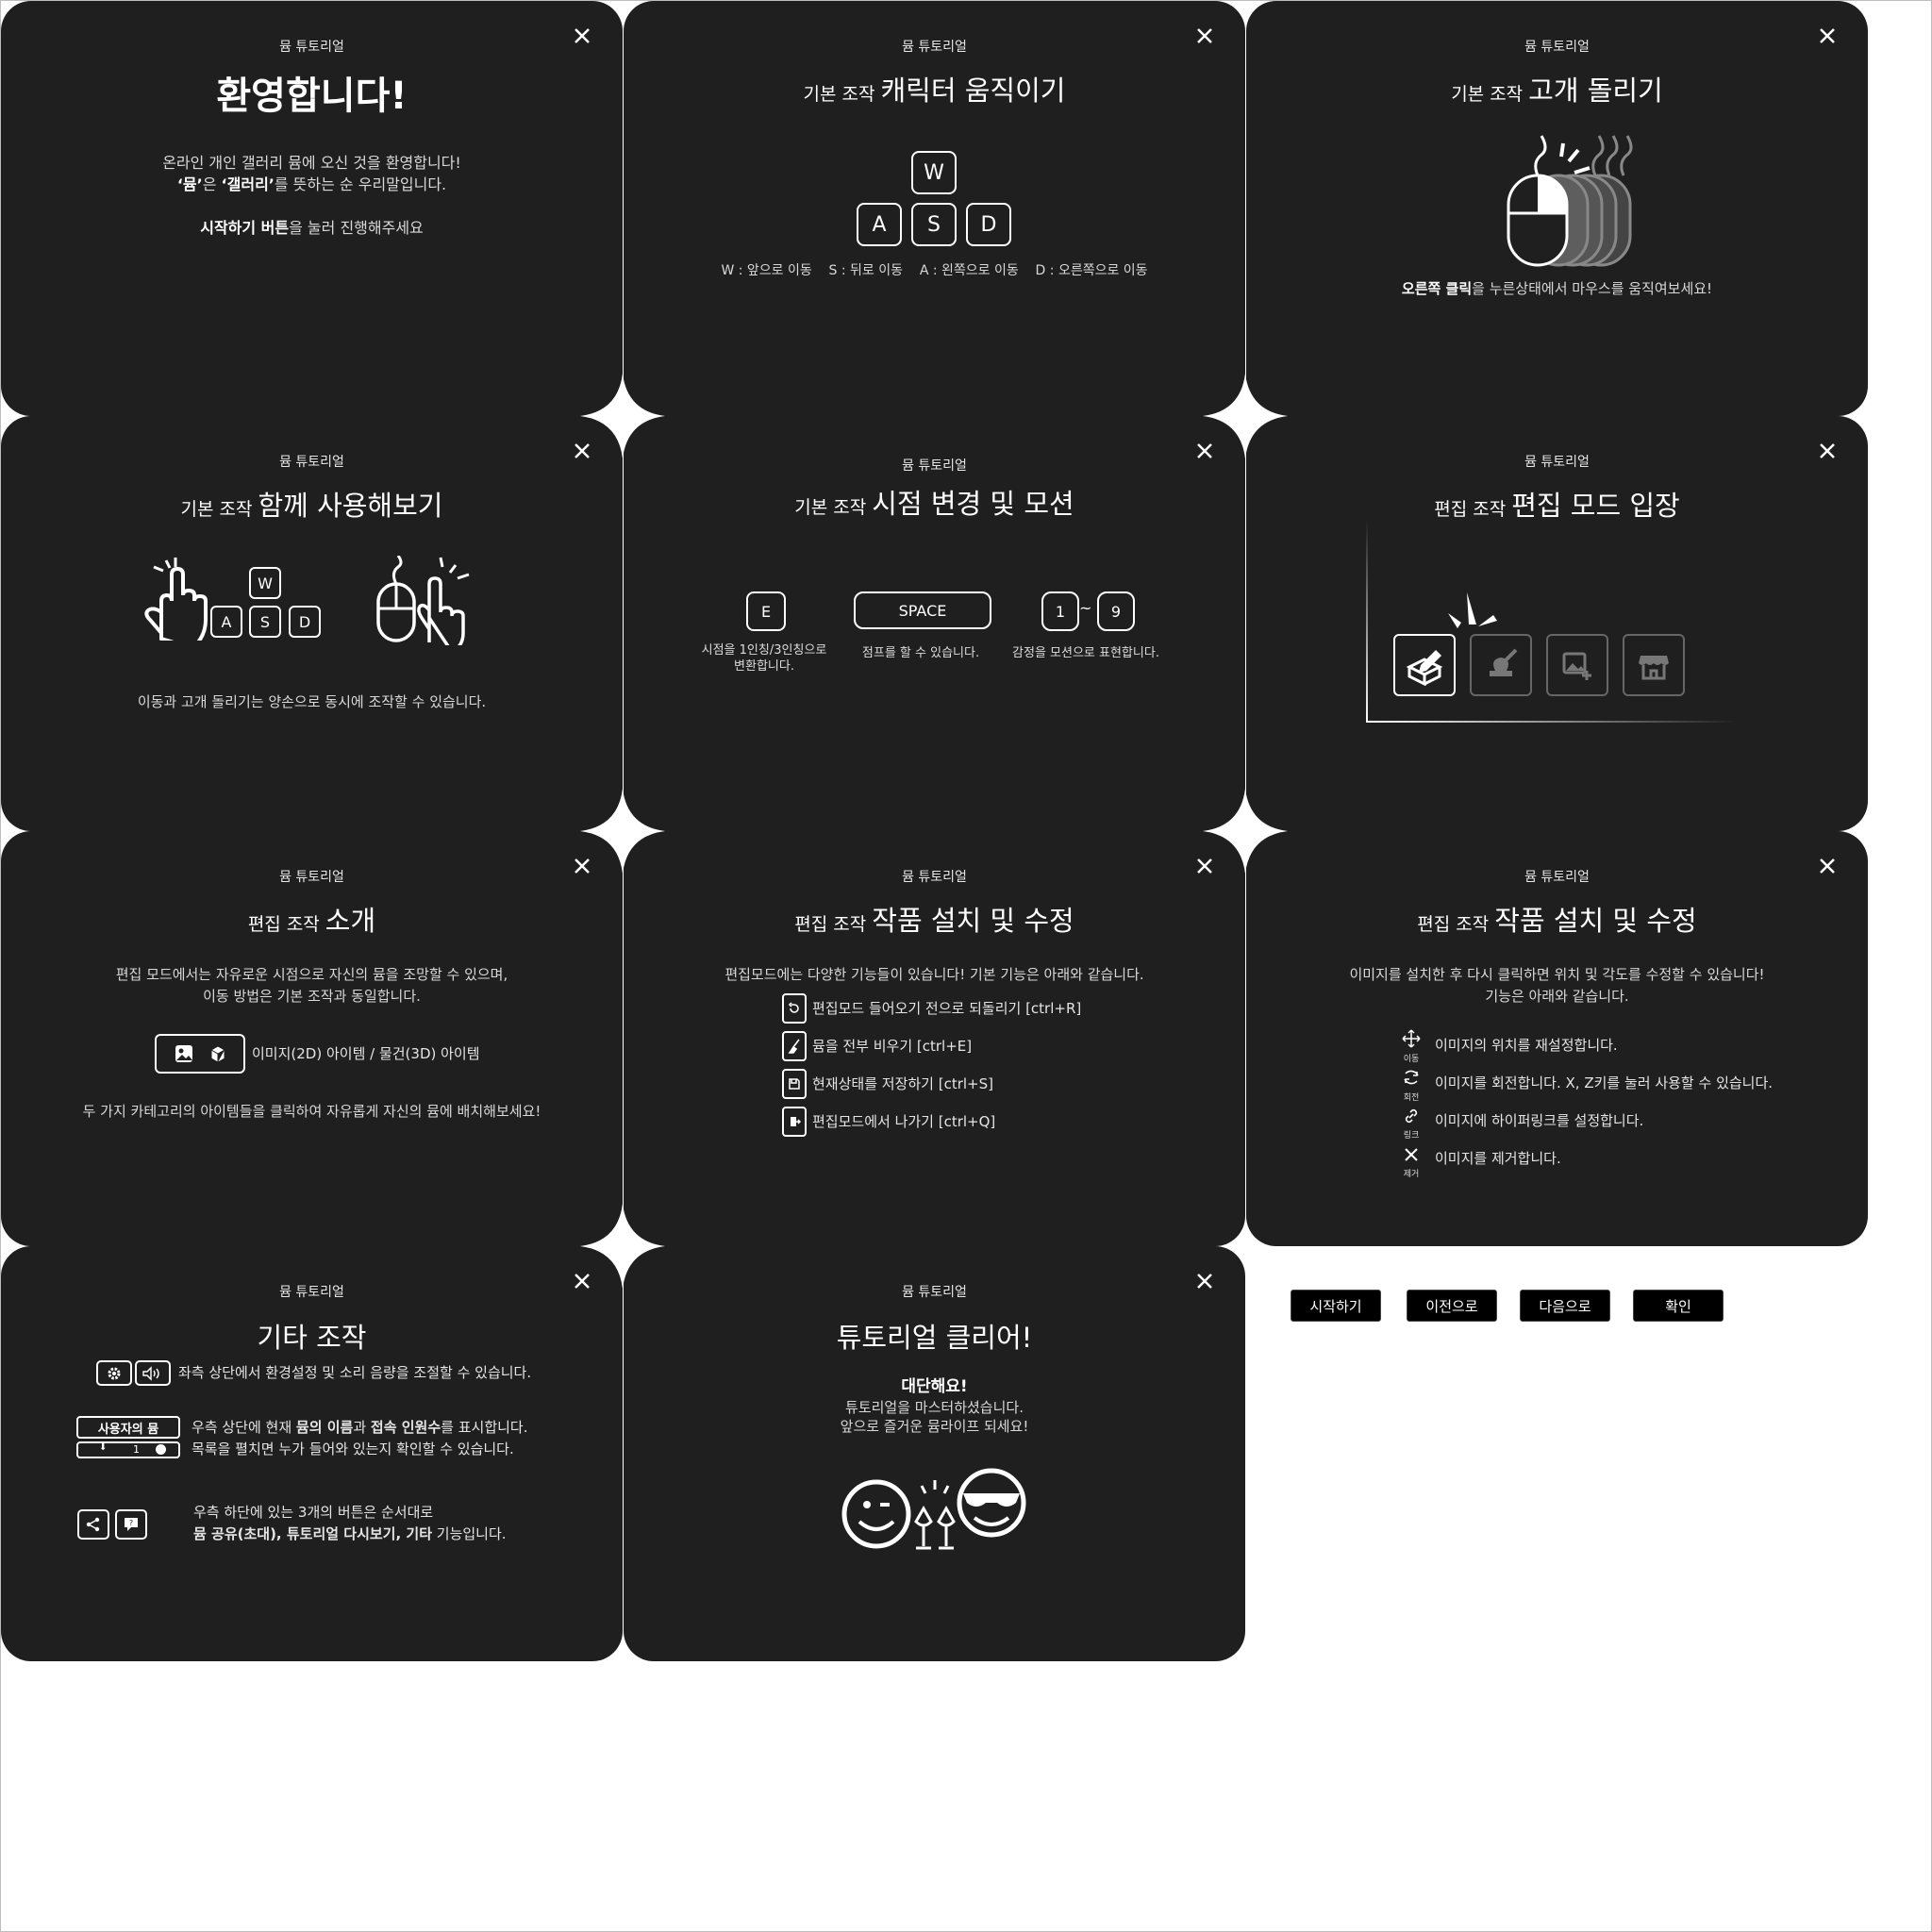 The height and width of the screenshot is (1932, 1932). I want to click on stamp-icon, so click(1504, 662).